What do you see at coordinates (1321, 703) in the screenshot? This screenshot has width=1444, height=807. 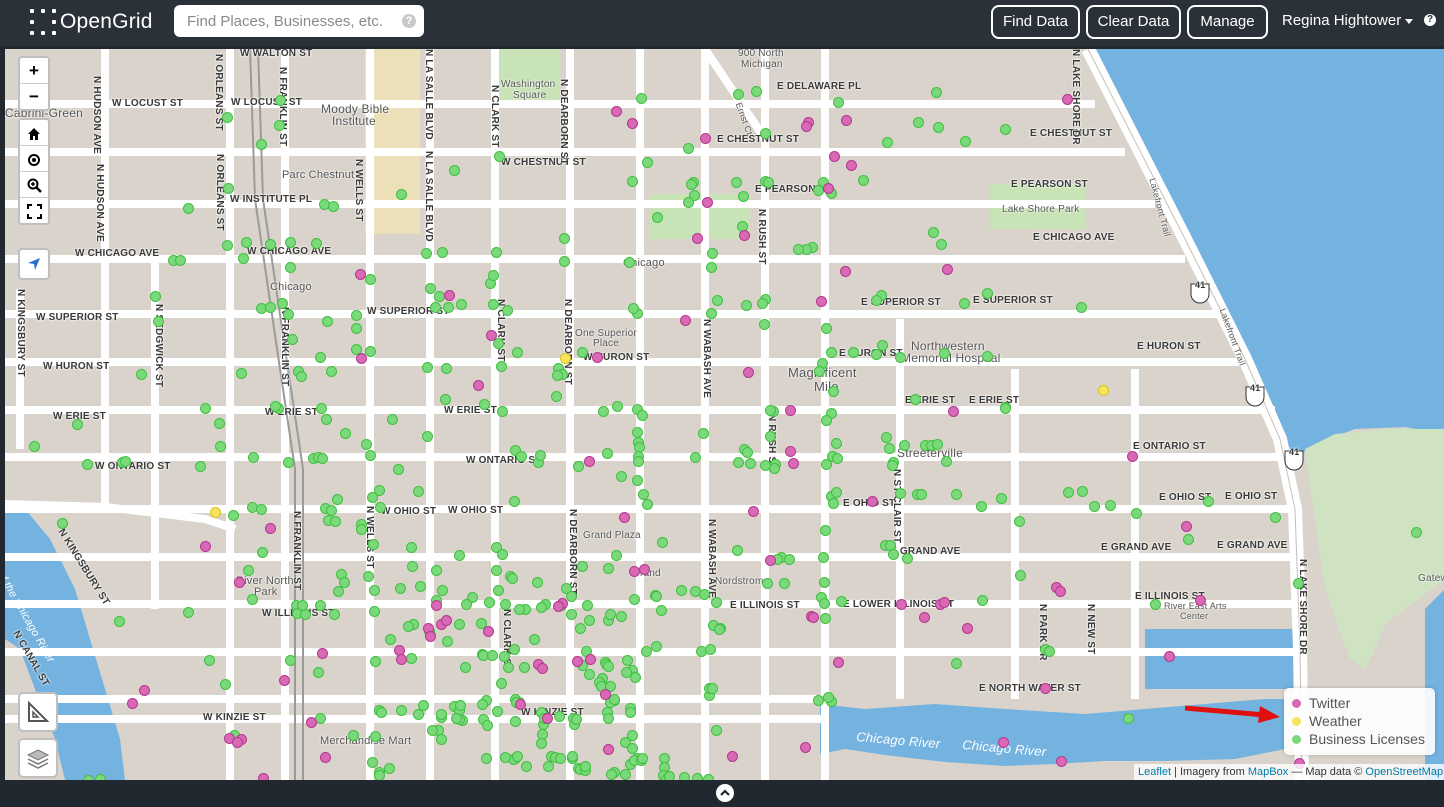 I see `legend-item-twitter: Twitter` at bounding box center [1321, 703].